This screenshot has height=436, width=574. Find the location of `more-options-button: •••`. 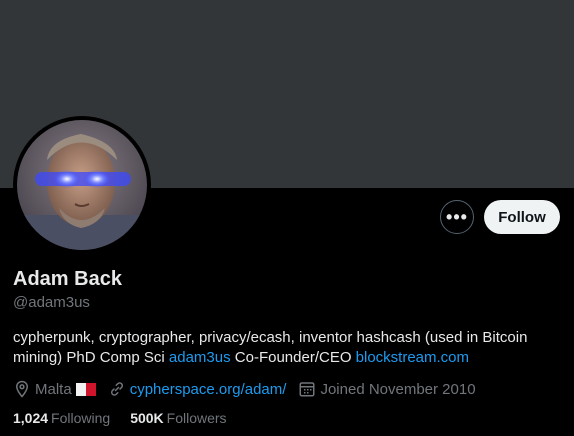

more-options-button: ••• is located at coordinates (457, 217).